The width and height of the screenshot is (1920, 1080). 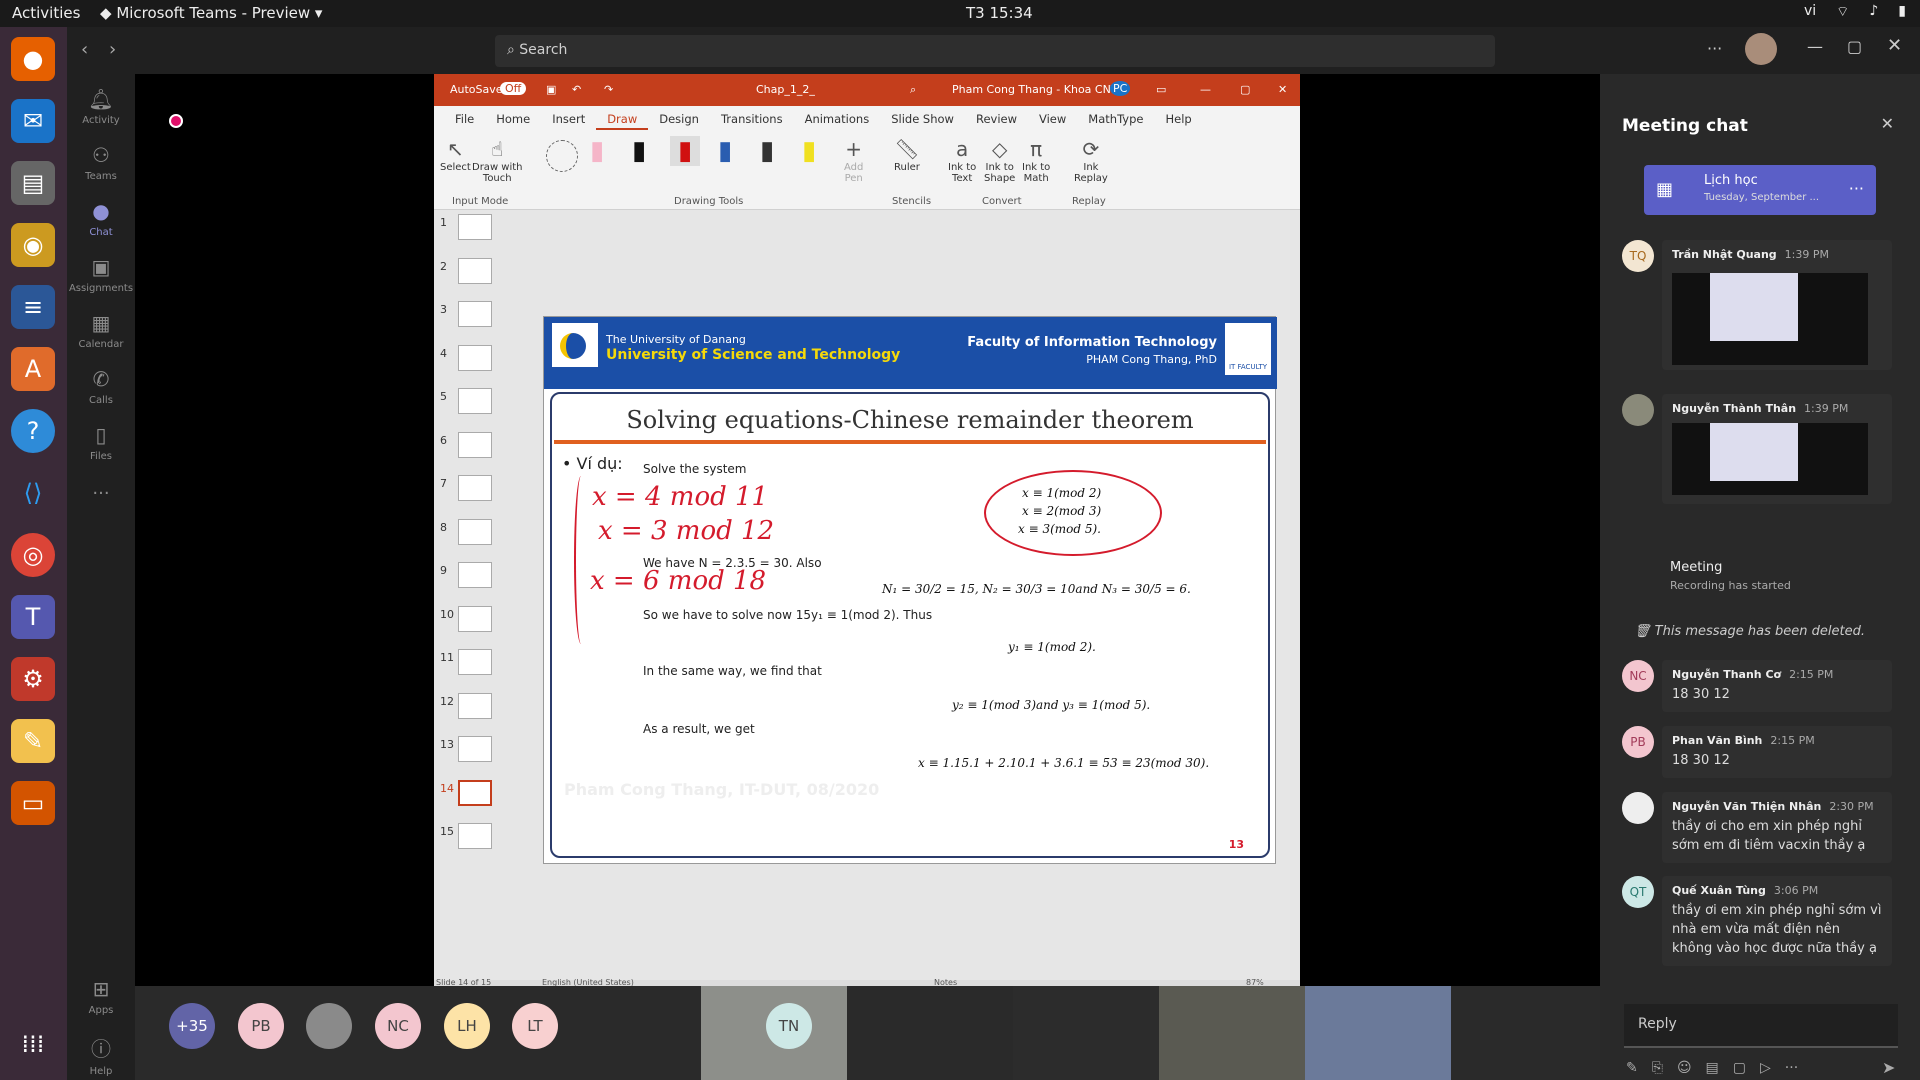 What do you see at coordinates (622, 118) in the screenshot?
I see `tab-draw: Draw` at bounding box center [622, 118].